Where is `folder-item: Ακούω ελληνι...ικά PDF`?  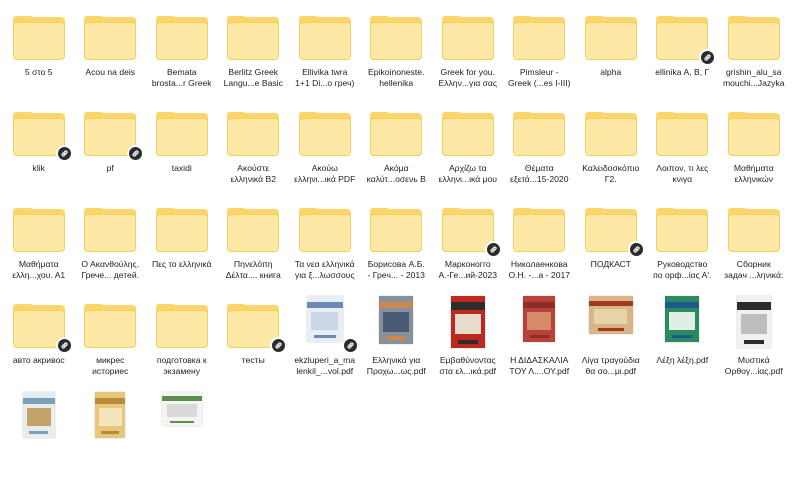
folder-item: Ακούω ελληνι...ικά PDF is located at coordinates (325, 144).